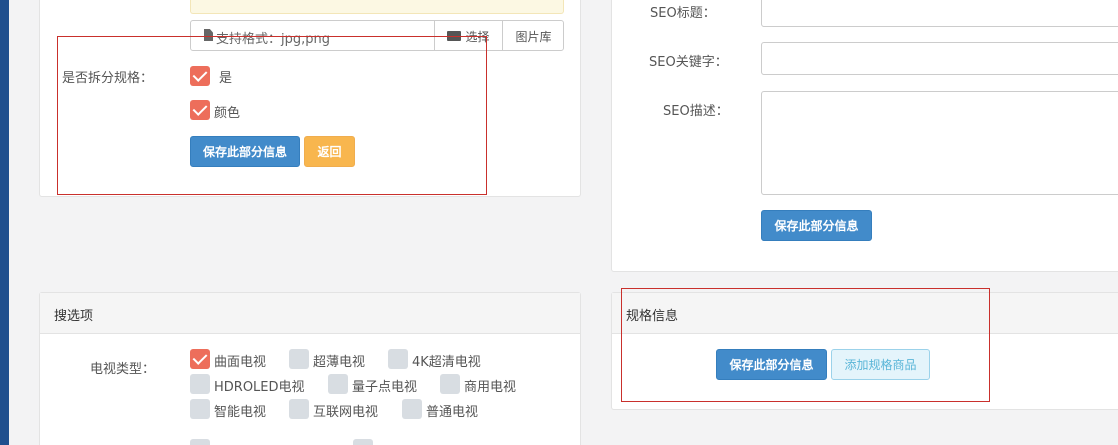 The width and height of the screenshot is (1118, 445). I want to click on tv-type-hdroled-label: HDROLED电视, so click(259, 387).